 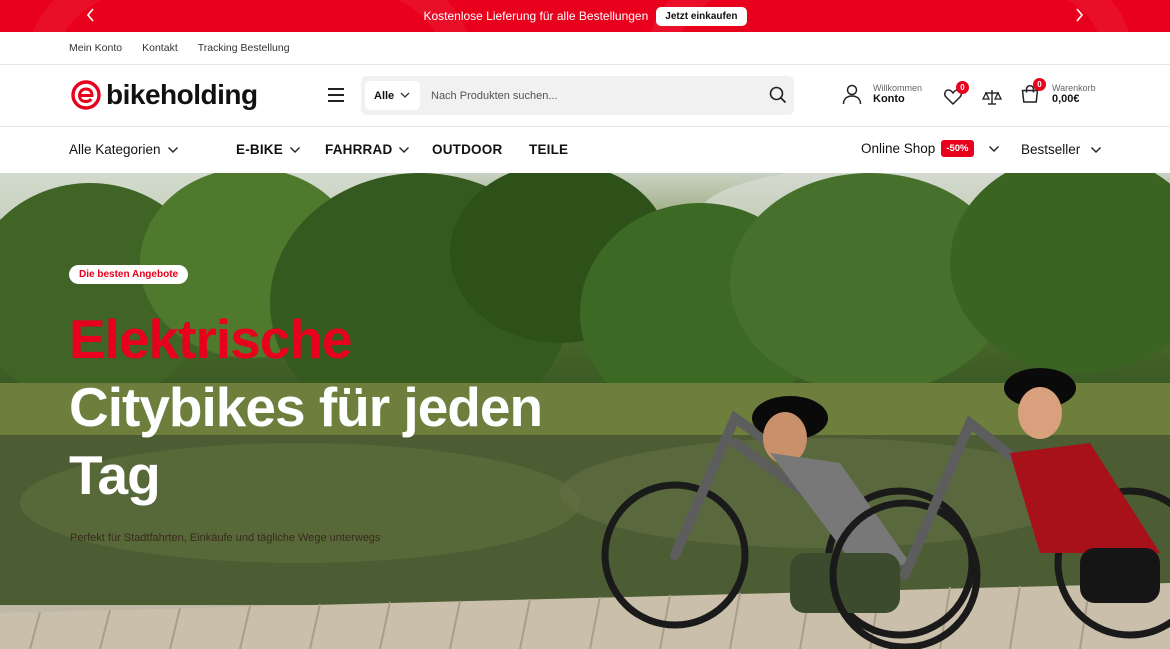 What do you see at coordinates (160, 48) in the screenshot?
I see `contact-link: Kontakt` at bounding box center [160, 48].